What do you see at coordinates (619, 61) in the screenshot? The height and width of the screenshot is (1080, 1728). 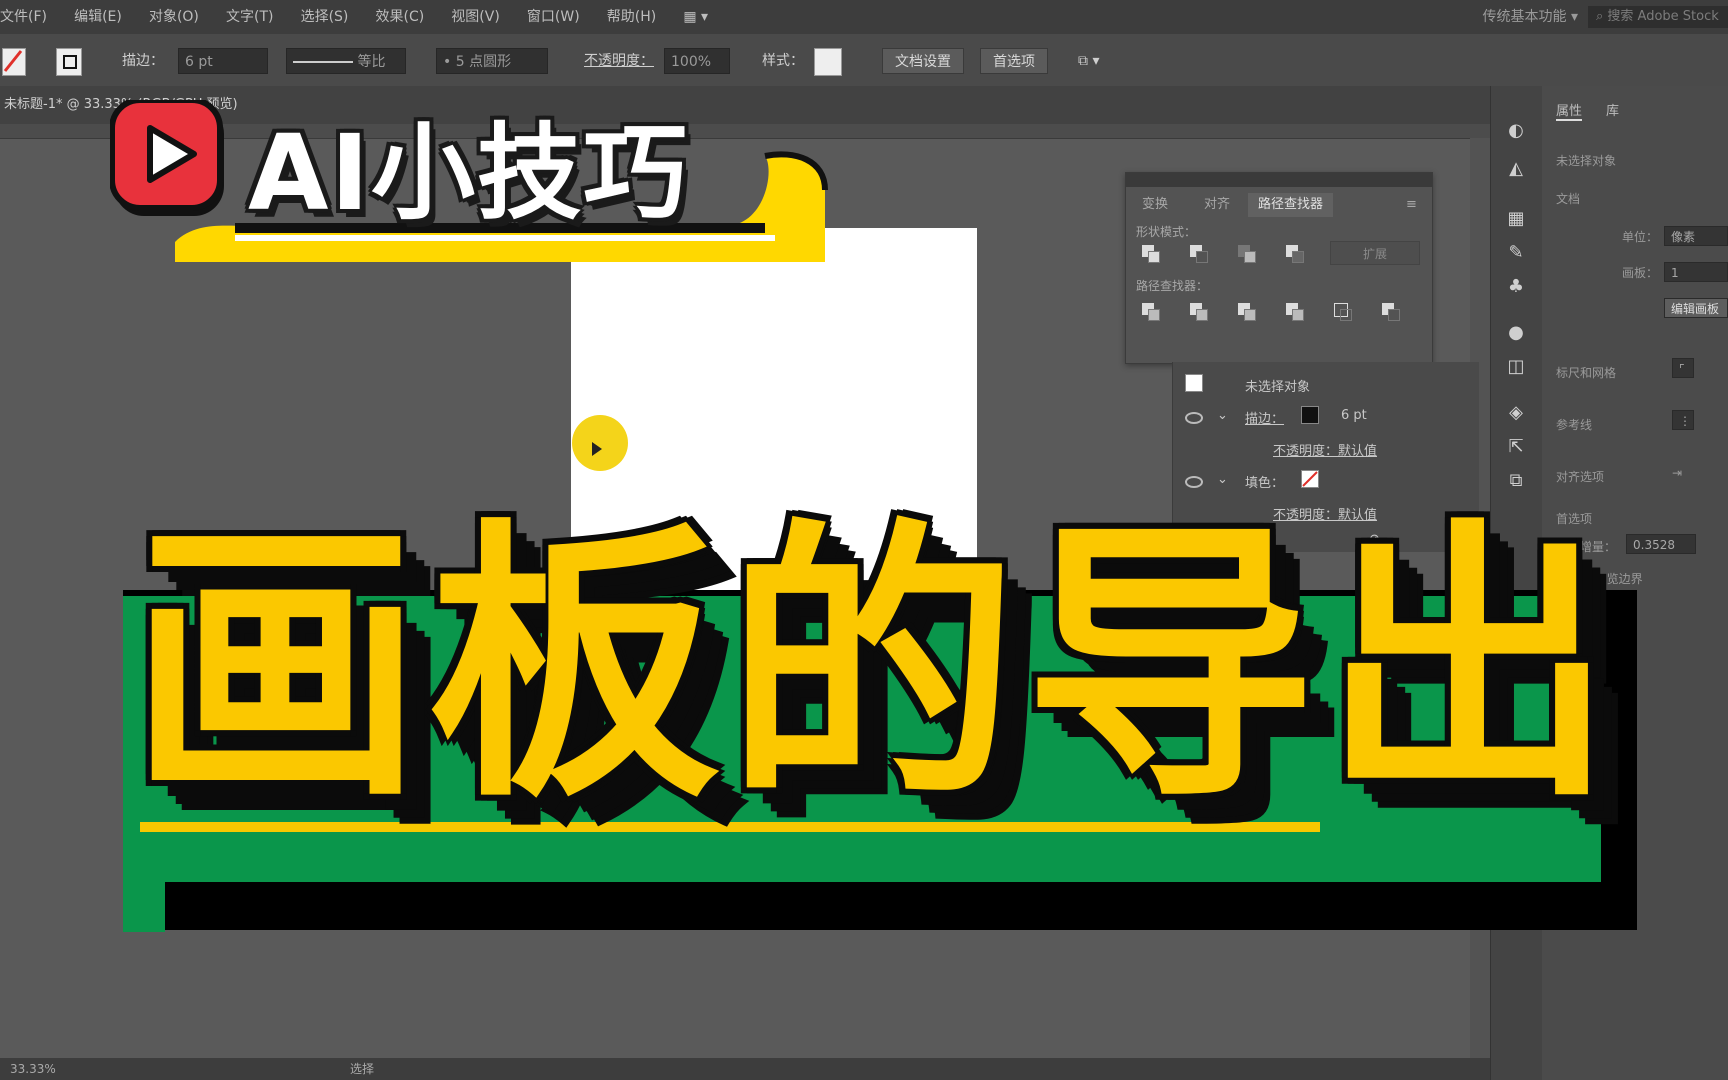 I see `opacity-label: 不透明度：` at bounding box center [619, 61].